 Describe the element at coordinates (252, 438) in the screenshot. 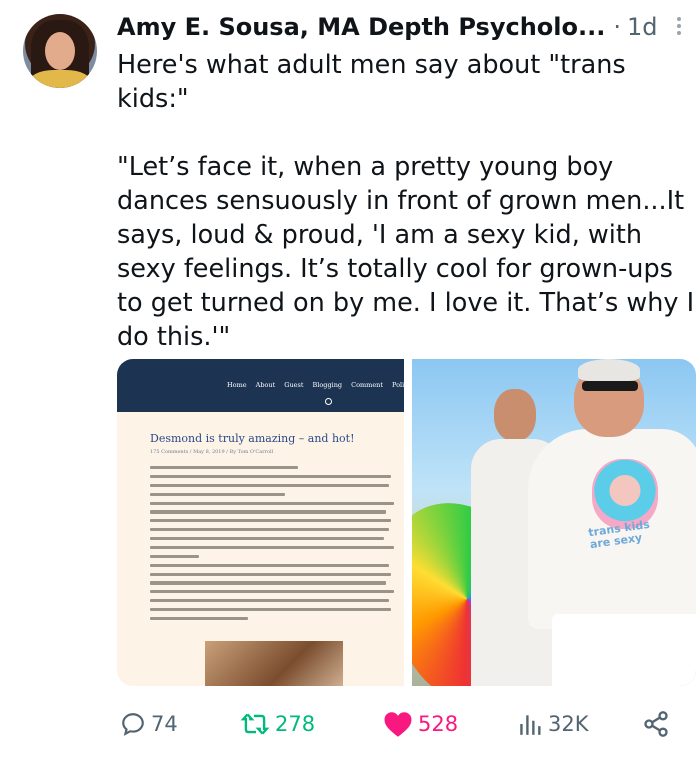

I see `blog-post-title: Desmond is truly amazing – and hot!` at that location.